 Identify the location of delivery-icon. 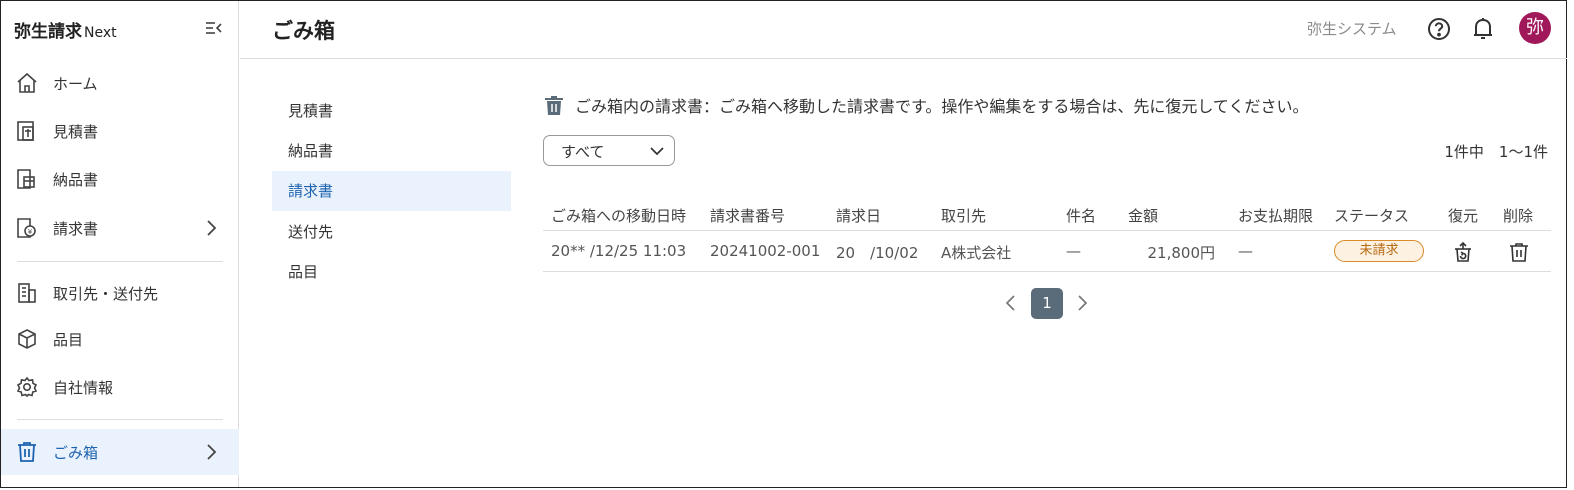
(26, 179).